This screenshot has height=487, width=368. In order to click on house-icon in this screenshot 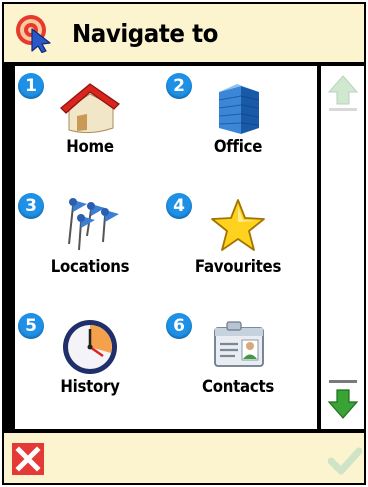, I will do `click(90, 108)`.